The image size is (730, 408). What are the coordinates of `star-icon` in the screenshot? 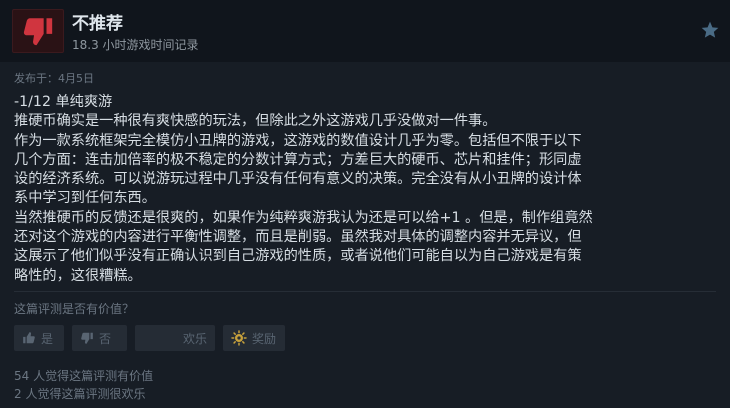 It's located at (710, 30).